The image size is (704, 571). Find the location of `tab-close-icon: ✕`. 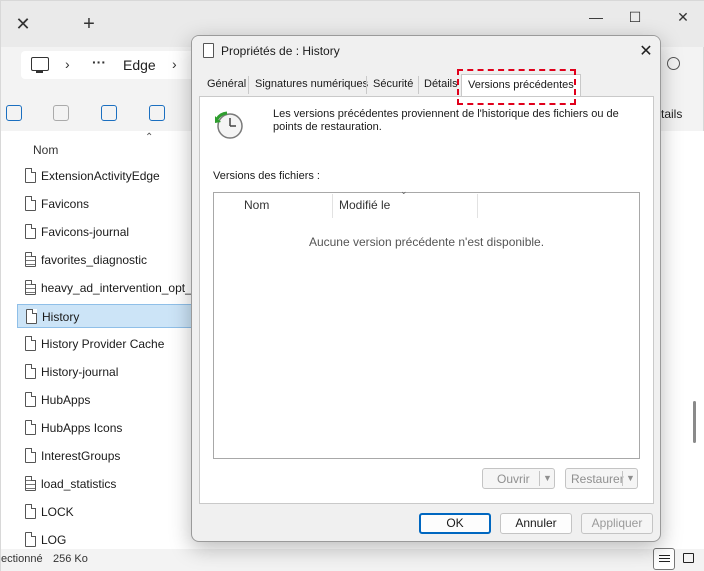

tab-close-icon: ✕ is located at coordinates (23, 24).